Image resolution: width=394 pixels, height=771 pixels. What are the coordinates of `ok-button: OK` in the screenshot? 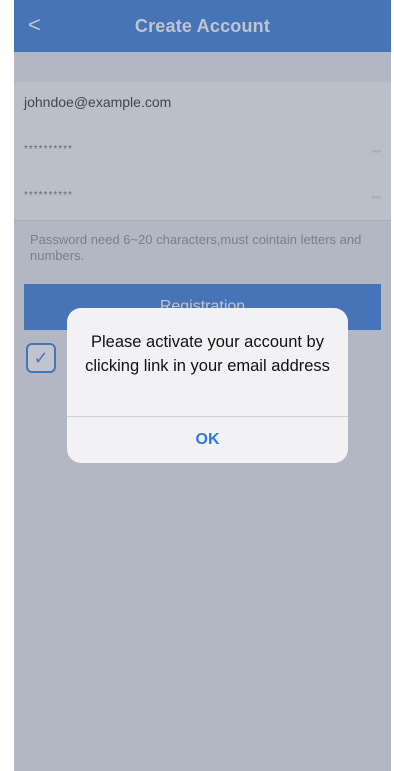 It's located at (207, 440).